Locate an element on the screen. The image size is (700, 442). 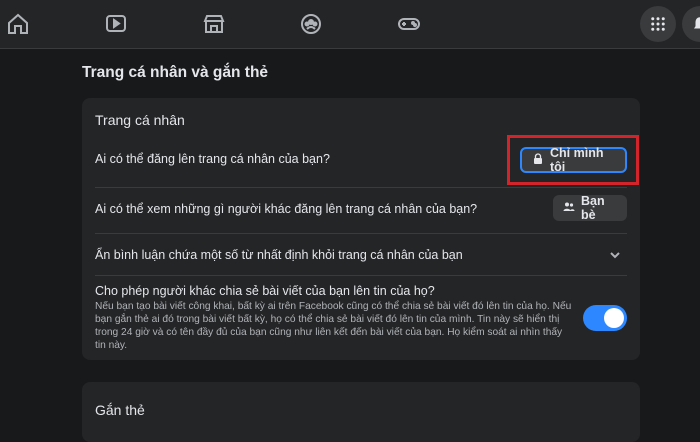
home-icon is located at coordinates (18, 24).